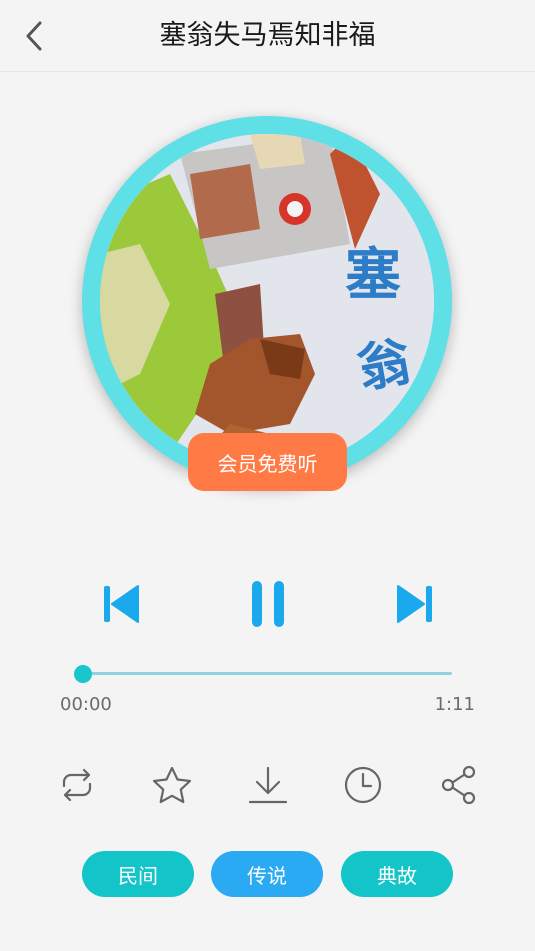 The height and width of the screenshot is (951, 535). I want to click on tag-folk: 民间, so click(138, 874).